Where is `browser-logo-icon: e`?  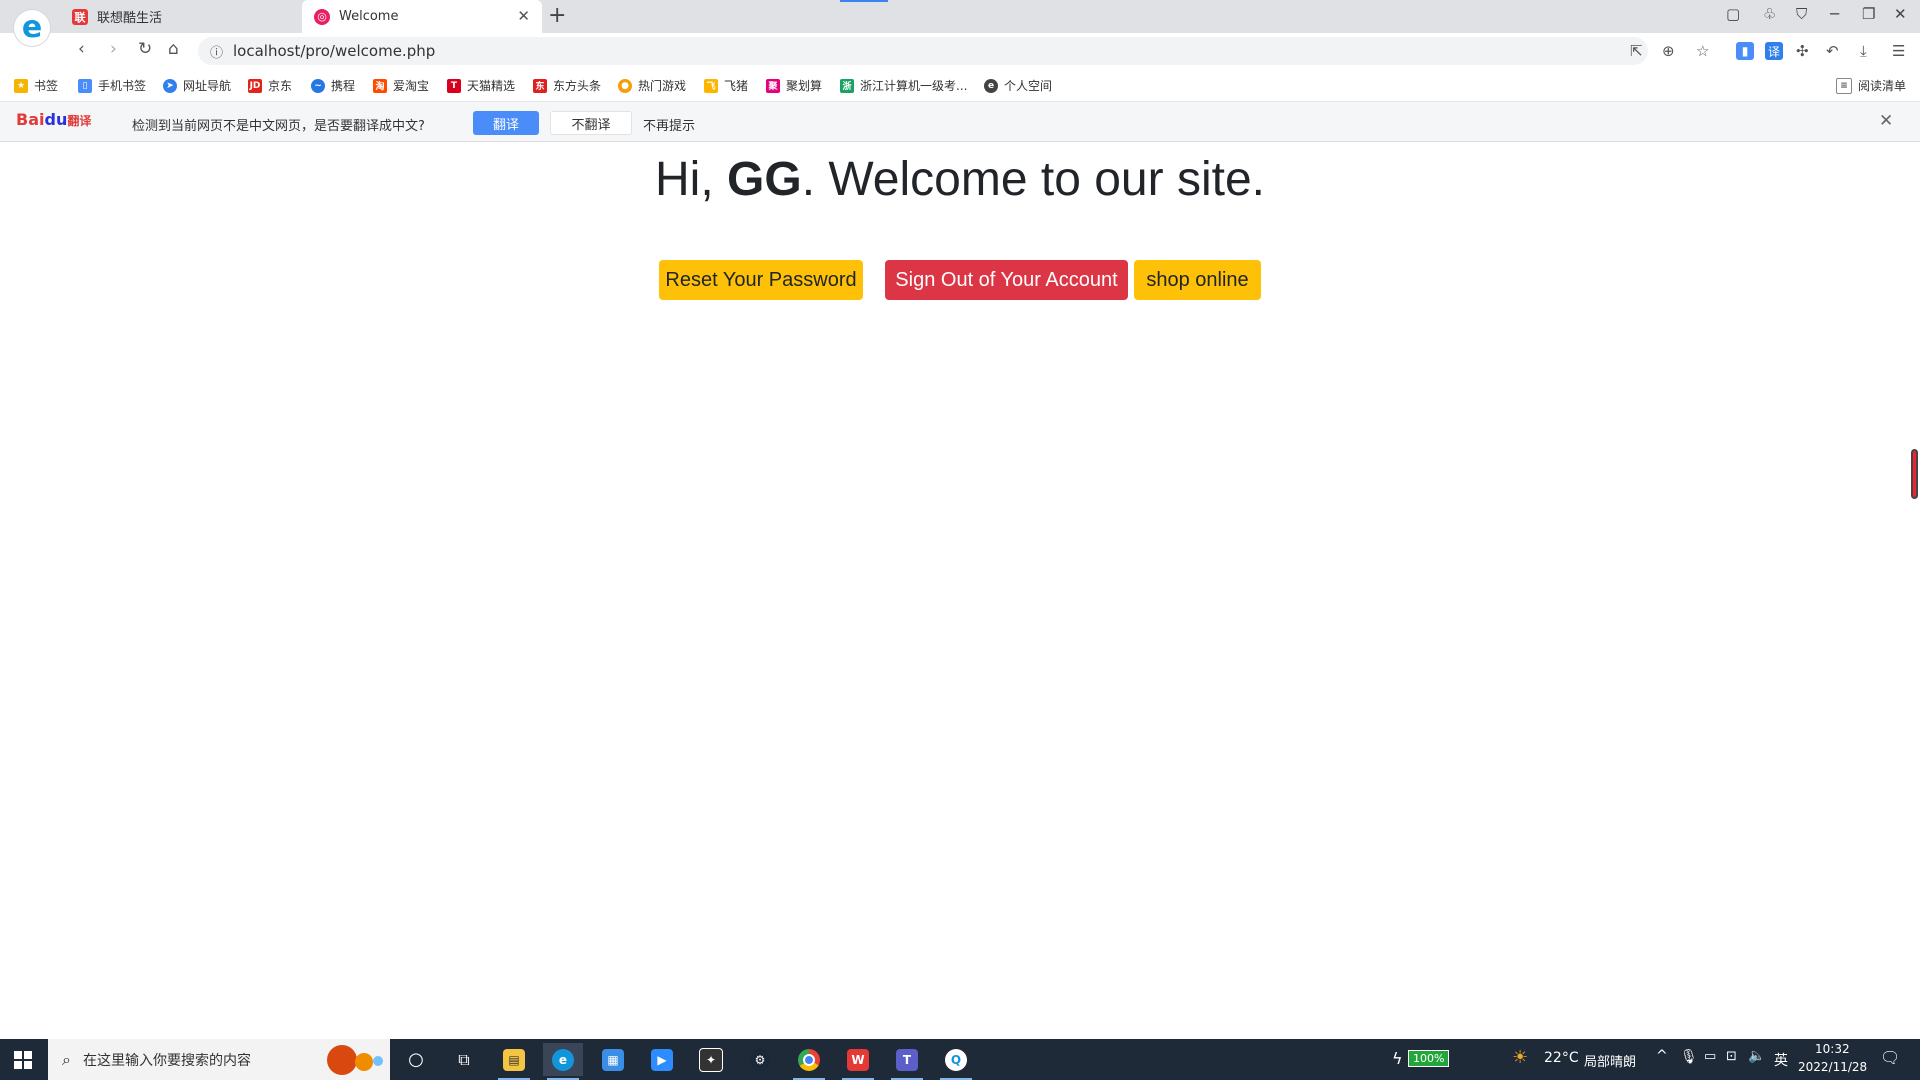 browser-logo-icon: e is located at coordinates (32, 28).